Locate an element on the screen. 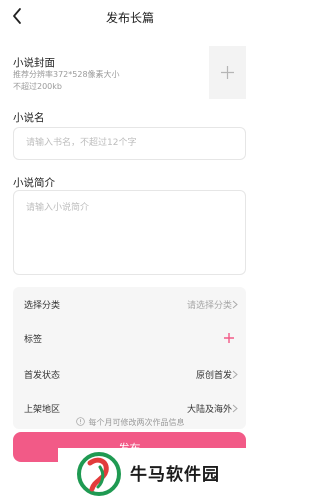 This screenshot has width=320, height=500. tags-label: 标签 is located at coordinates (33, 340).